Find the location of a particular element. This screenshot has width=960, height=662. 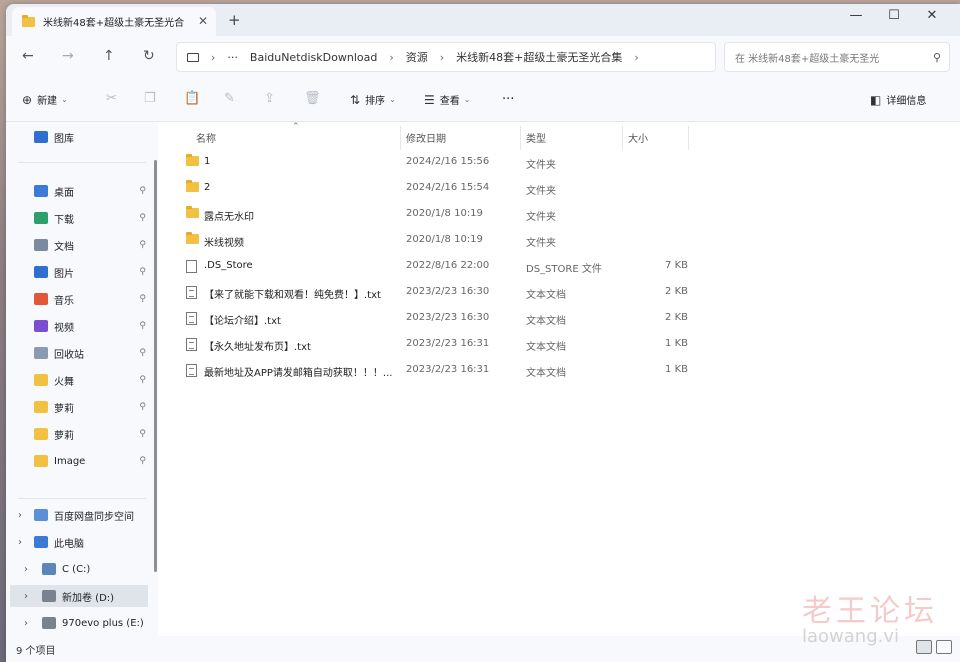

file-size: 2 KB is located at coordinates (676, 291).